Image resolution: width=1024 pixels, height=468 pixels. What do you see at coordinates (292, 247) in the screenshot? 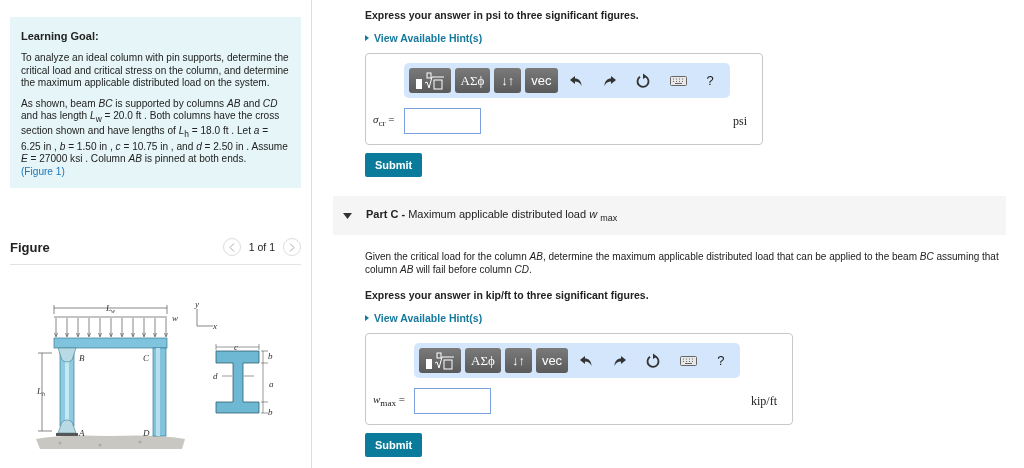
I see `chevron-right-icon` at bounding box center [292, 247].